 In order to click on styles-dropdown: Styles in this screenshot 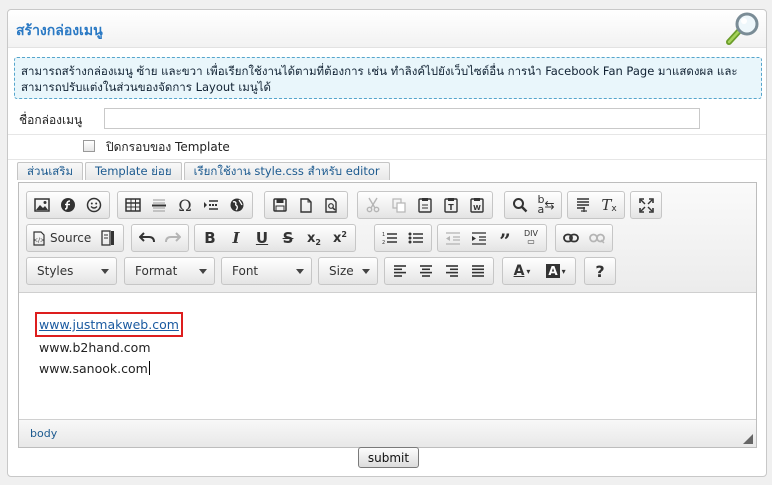, I will do `click(71, 271)`.